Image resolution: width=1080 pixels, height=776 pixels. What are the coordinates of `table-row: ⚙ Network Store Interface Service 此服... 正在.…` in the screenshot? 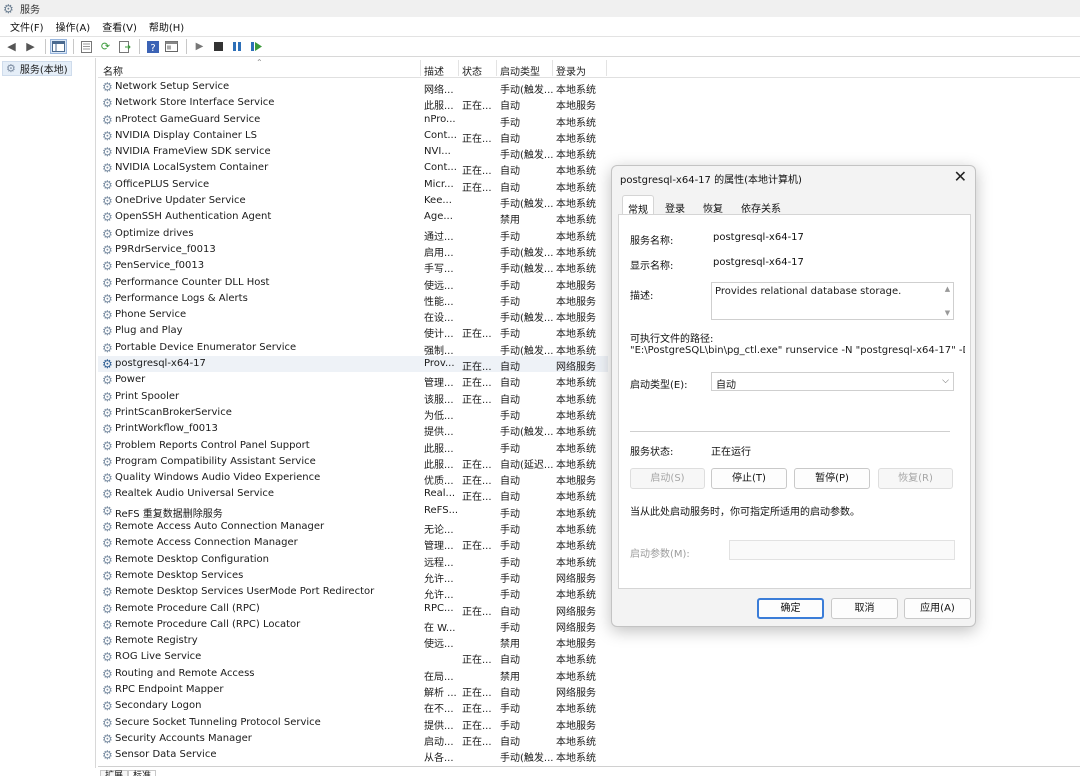 It's located at (353, 103).